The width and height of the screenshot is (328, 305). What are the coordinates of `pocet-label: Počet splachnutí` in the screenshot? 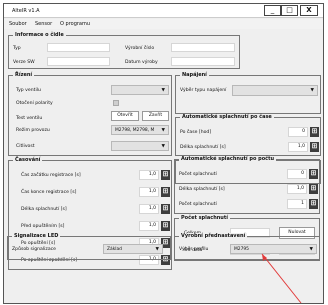 It's located at (198, 174).